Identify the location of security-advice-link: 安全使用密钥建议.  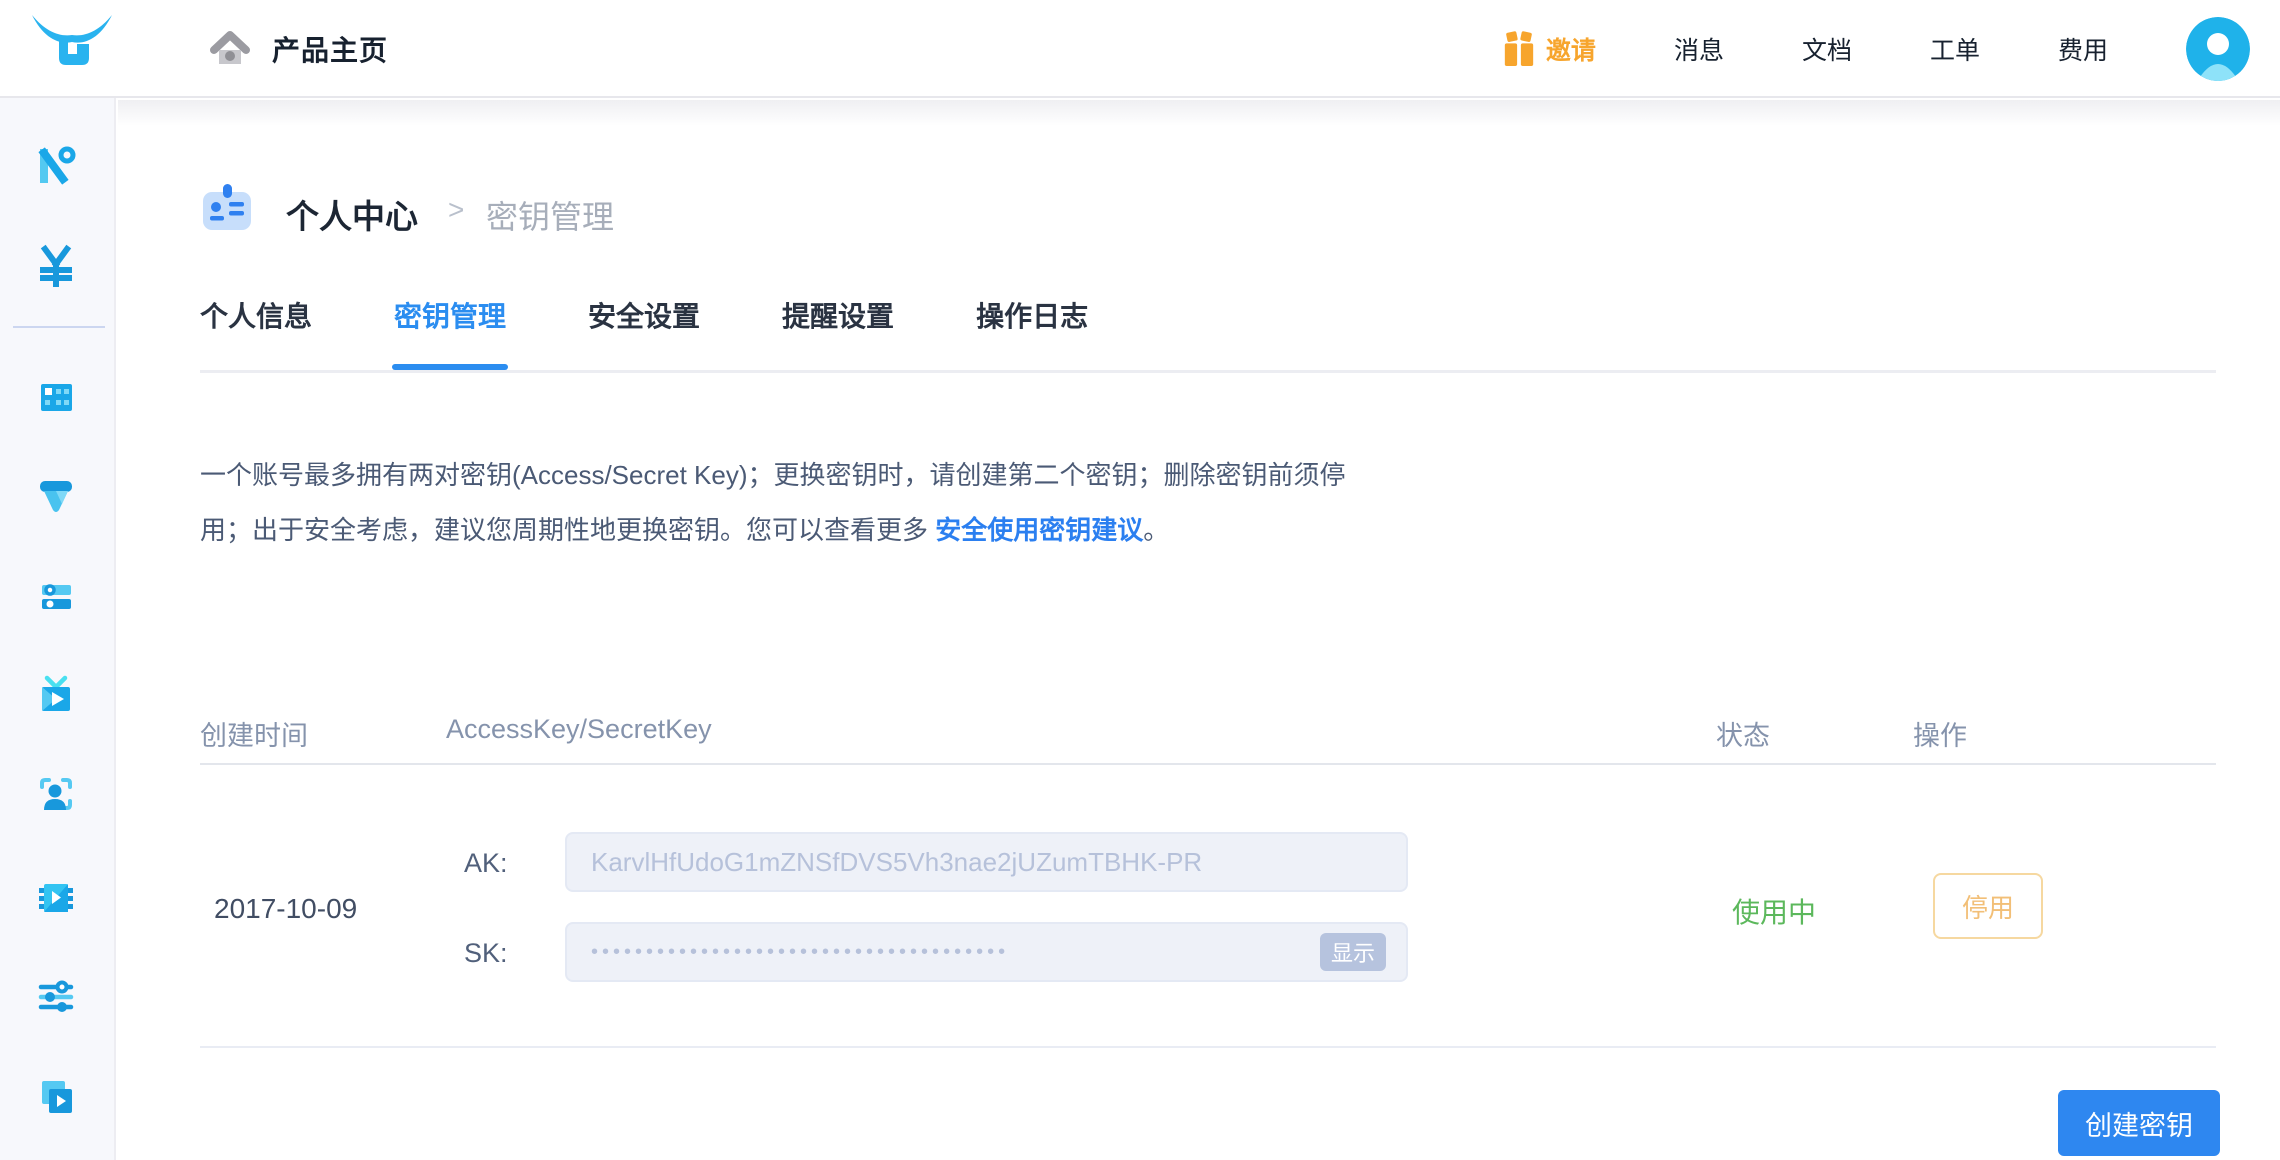
(1039, 530).